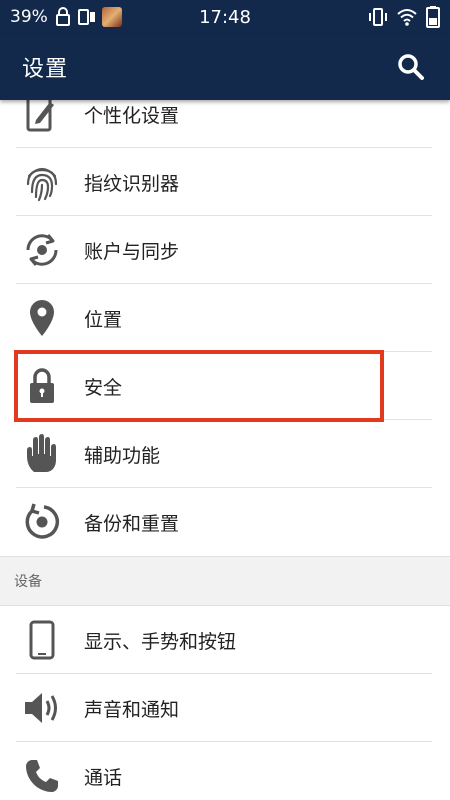 The width and height of the screenshot is (450, 800). I want to click on lock-icon, so click(42, 386).